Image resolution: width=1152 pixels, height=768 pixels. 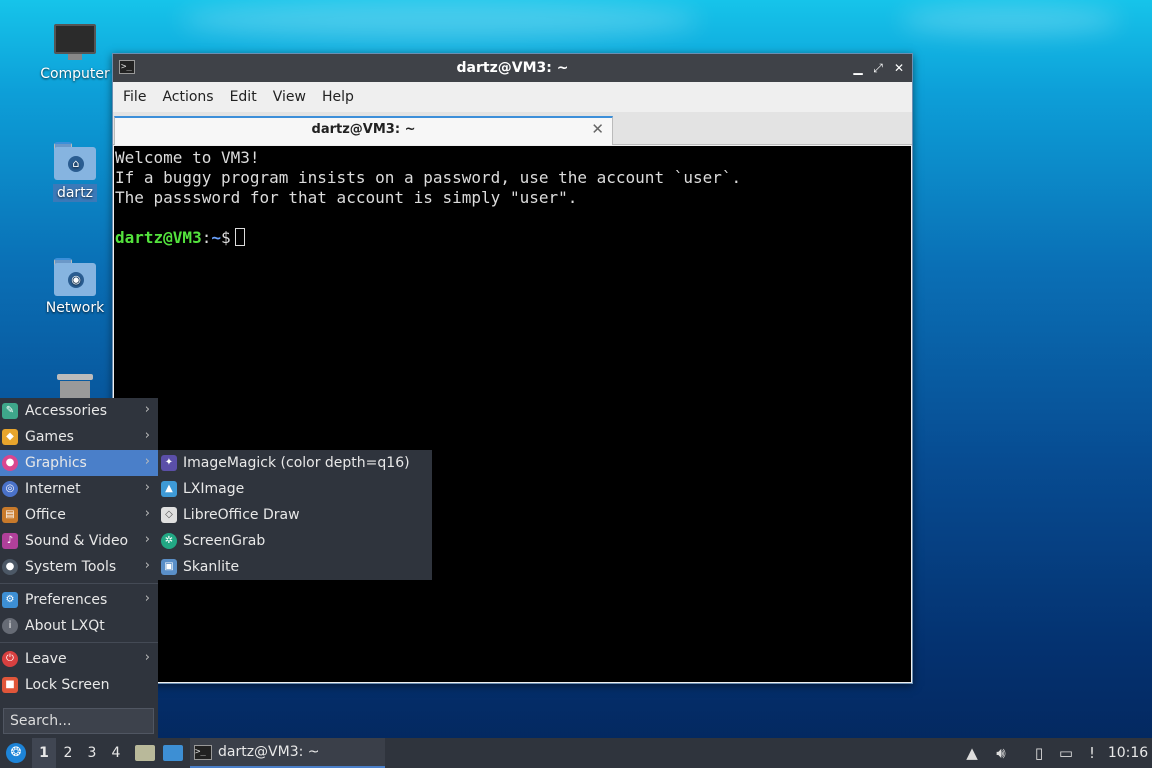 I want to click on maximize-button: ⤢, so click(x=878, y=68).